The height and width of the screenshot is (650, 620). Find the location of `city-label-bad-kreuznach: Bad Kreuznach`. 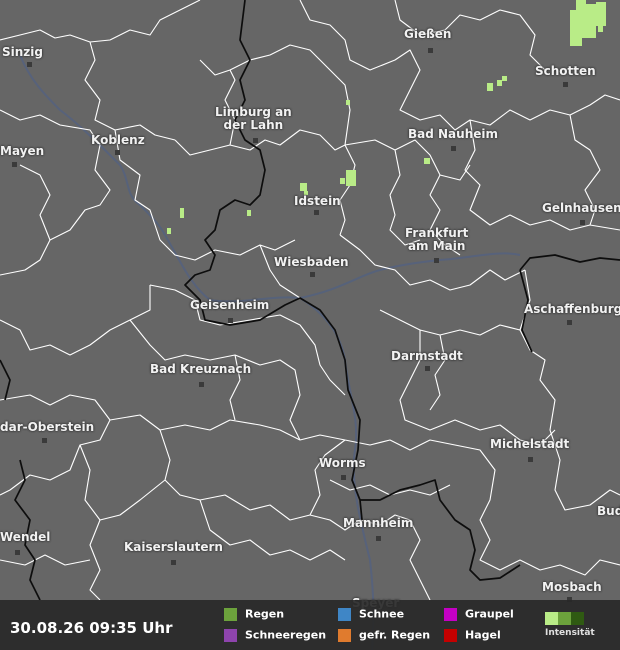

city-label-bad-kreuznach: Bad Kreuznach is located at coordinates (201, 369).